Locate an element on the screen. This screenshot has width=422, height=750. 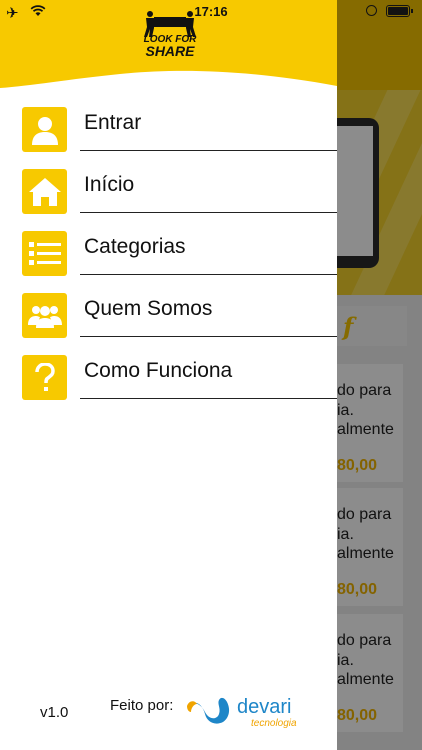
menu-item-categorias: Categorias is located at coordinates (168, 247).